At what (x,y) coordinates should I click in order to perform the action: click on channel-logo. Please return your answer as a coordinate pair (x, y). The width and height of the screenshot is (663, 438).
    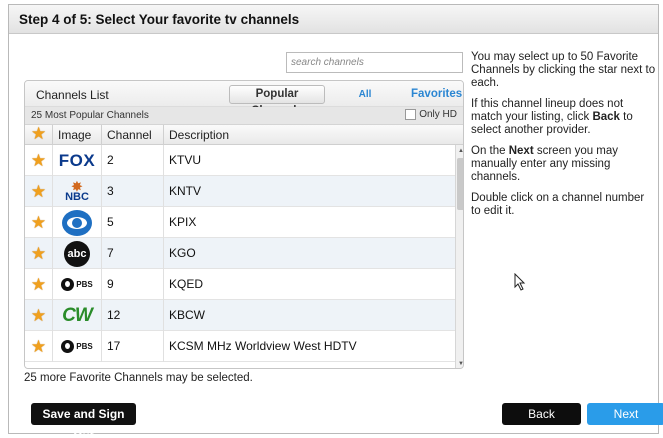
    Looking at the image, I should click on (76, 222).